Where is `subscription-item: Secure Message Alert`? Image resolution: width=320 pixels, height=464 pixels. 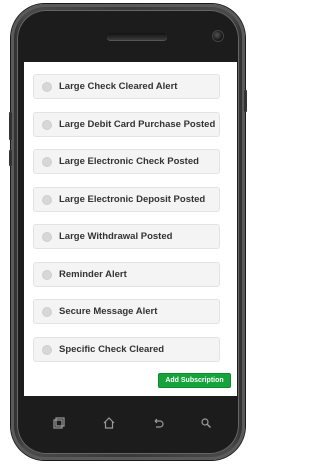 subscription-item: Secure Message Alert is located at coordinates (126, 311).